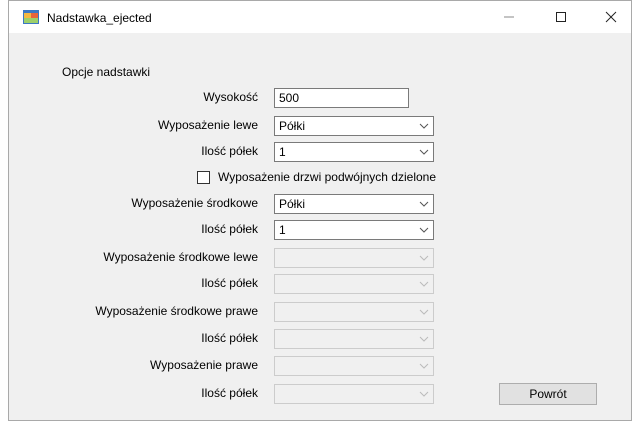 The width and height of the screenshot is (638, 427). What do you see at coordinates (31, 17) in the screenshot?
I see `app-window-icon` at bounding box center [31, 17].